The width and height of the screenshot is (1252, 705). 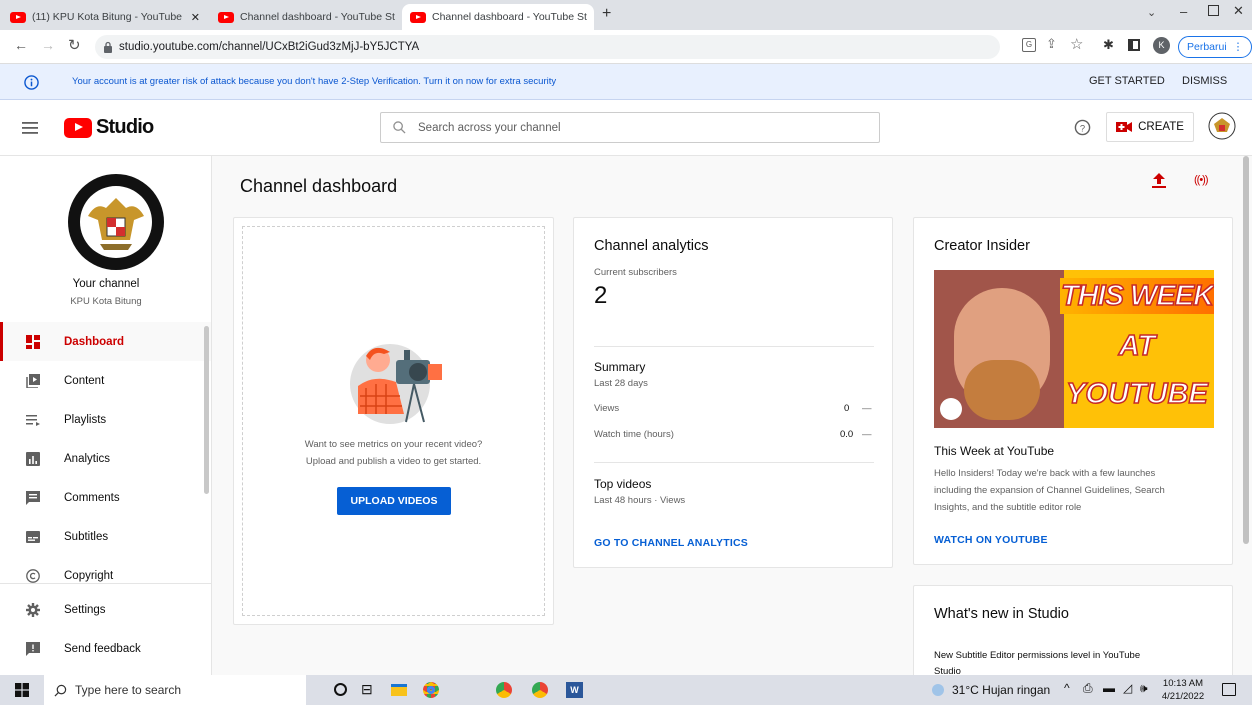 I want to click on channel-name: KPU Kota Bitung, so click(x=106, y=301).